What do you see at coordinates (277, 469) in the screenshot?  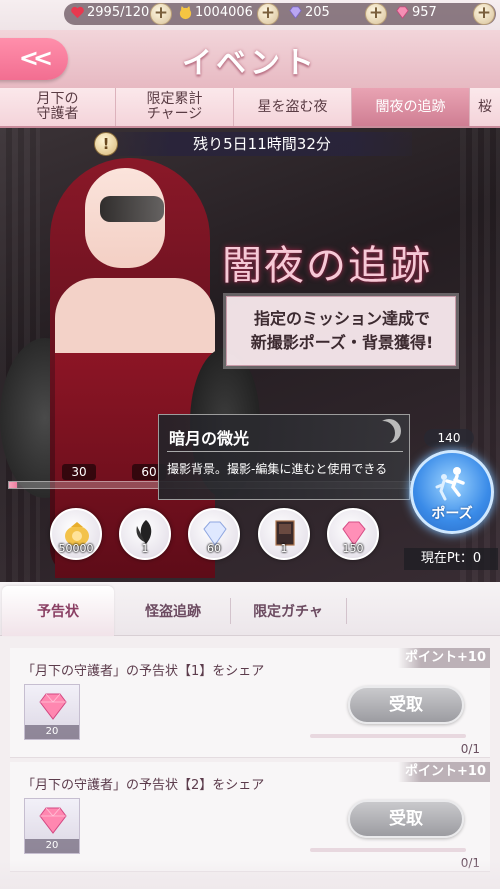 I see `item-tooltip-text: 撮影背景。撮影-編集に進むと使用できる` at bounding box center [277, 469].